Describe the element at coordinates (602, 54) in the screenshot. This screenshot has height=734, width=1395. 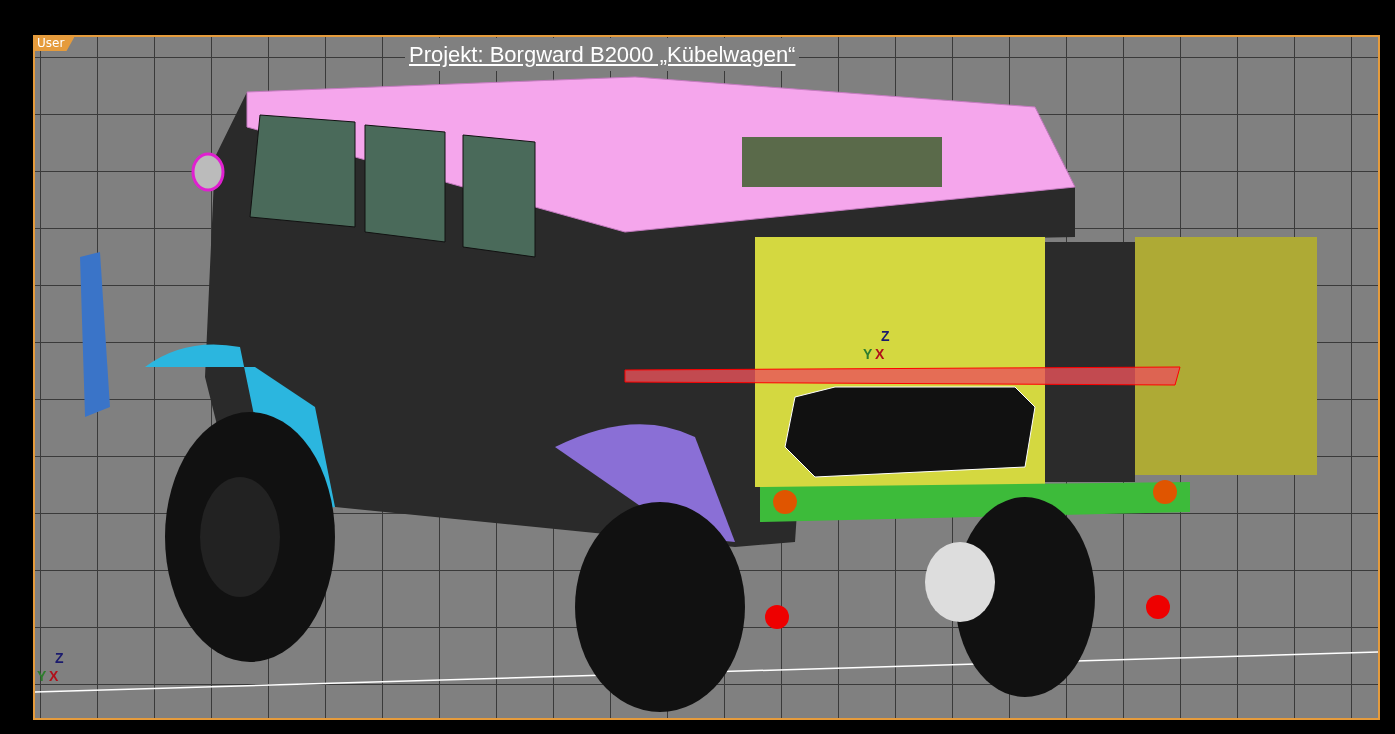
I see `project-title: Projekt: Borgward B2000 „Kübelwagen“` at that location.